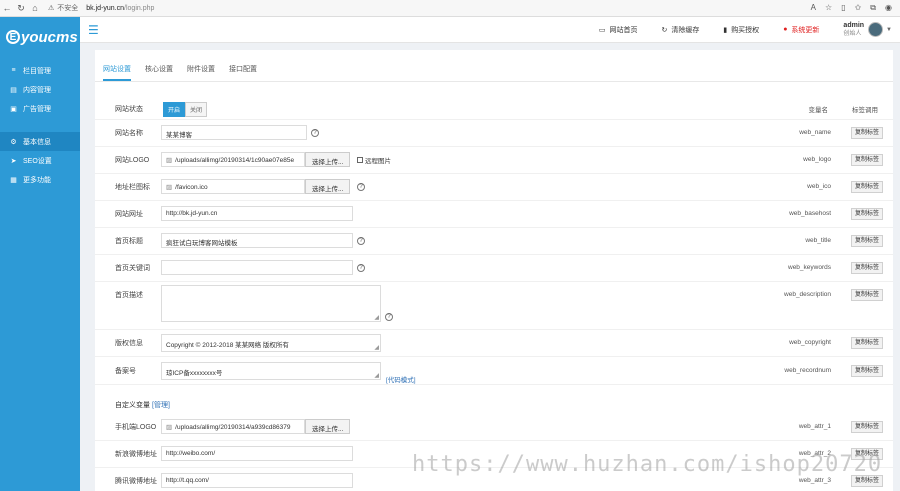  I want to click on web-logo-input: ▨/uploads/allimg/20190314/1c90ae07e85e, so click(233, 159).